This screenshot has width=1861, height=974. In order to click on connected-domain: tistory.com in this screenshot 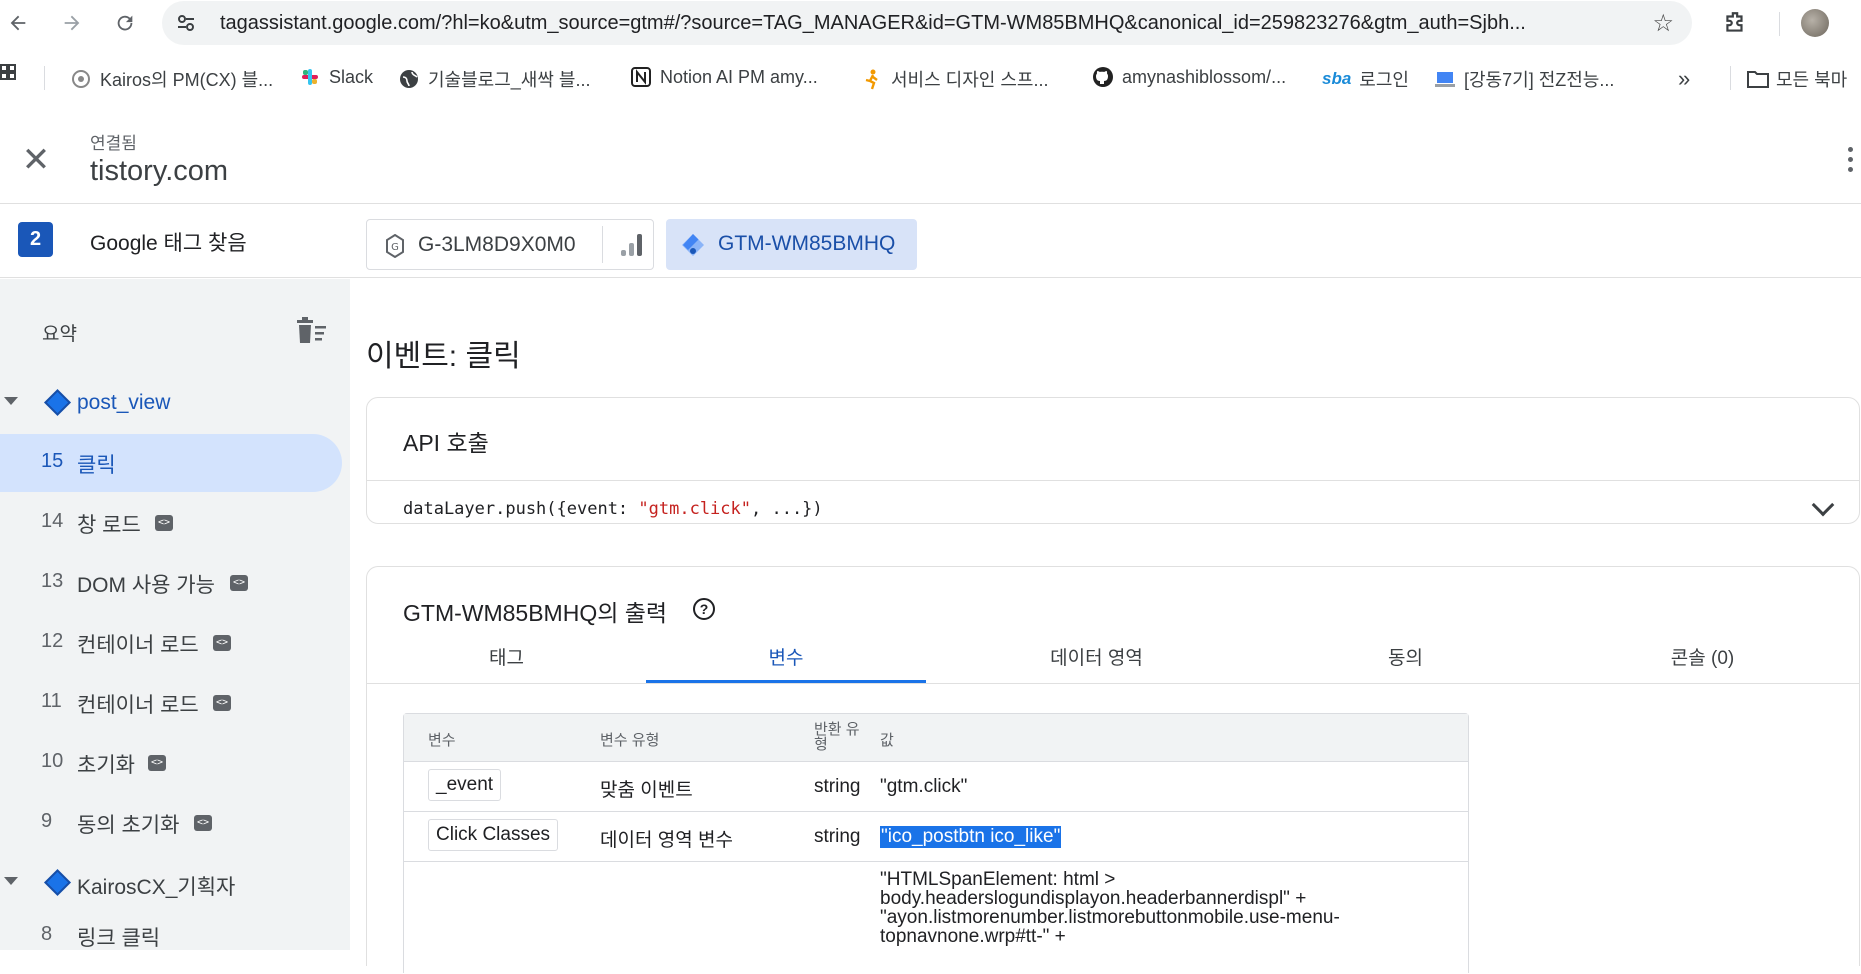, I will do `click(159, 171)`.